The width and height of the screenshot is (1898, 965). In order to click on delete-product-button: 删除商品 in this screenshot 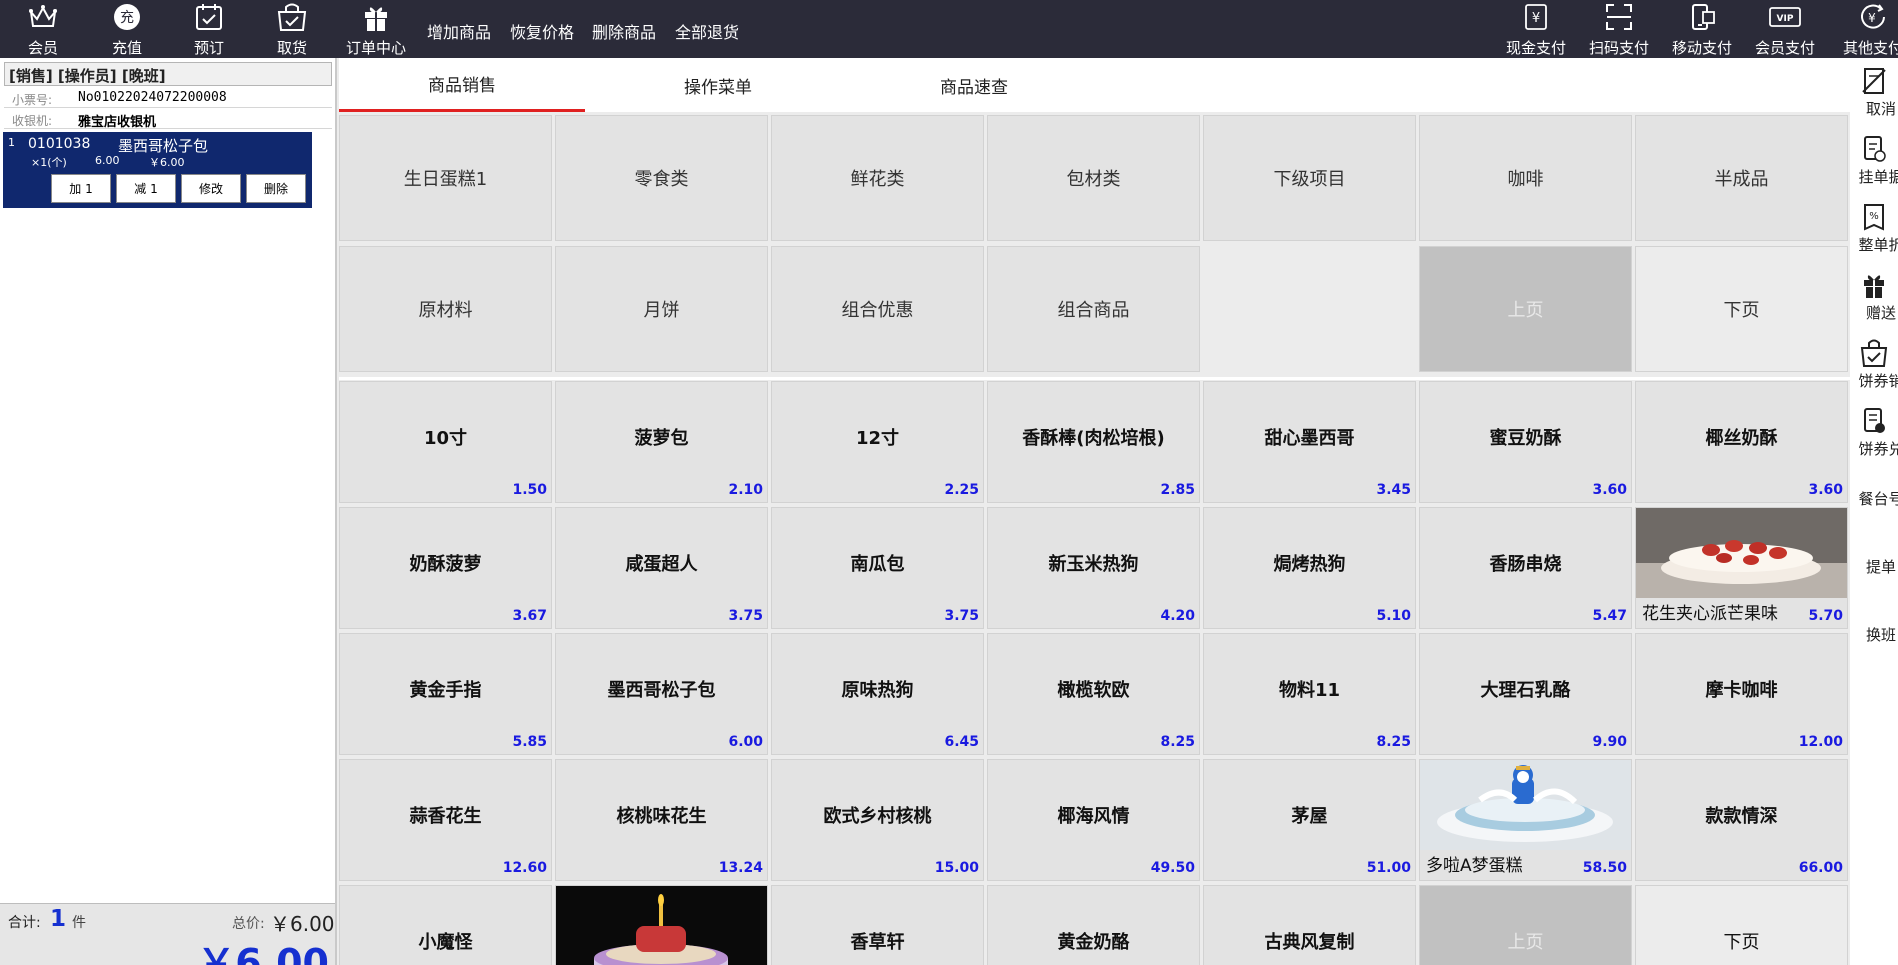, I will do `click(624, 31)`.